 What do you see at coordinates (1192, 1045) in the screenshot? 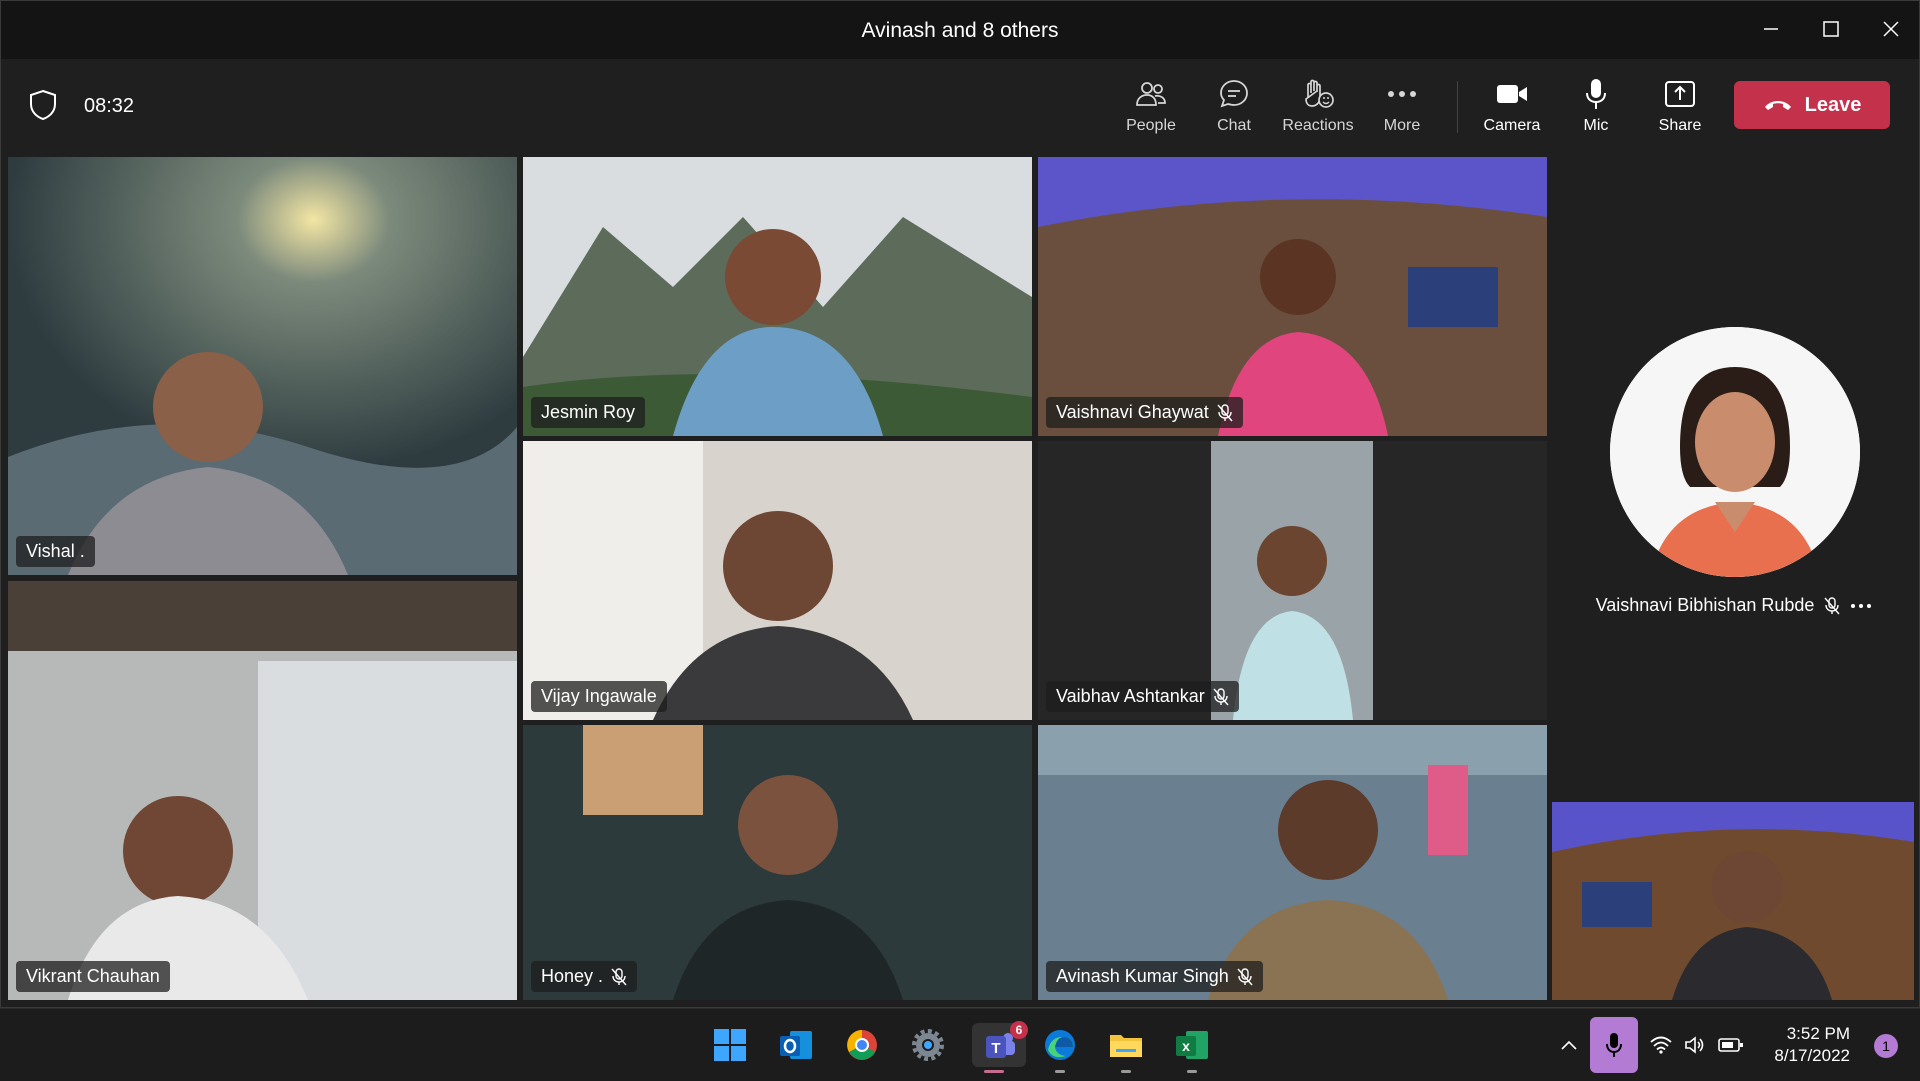
I see `excel-icon: x` at bounding box center [1192, 1045].